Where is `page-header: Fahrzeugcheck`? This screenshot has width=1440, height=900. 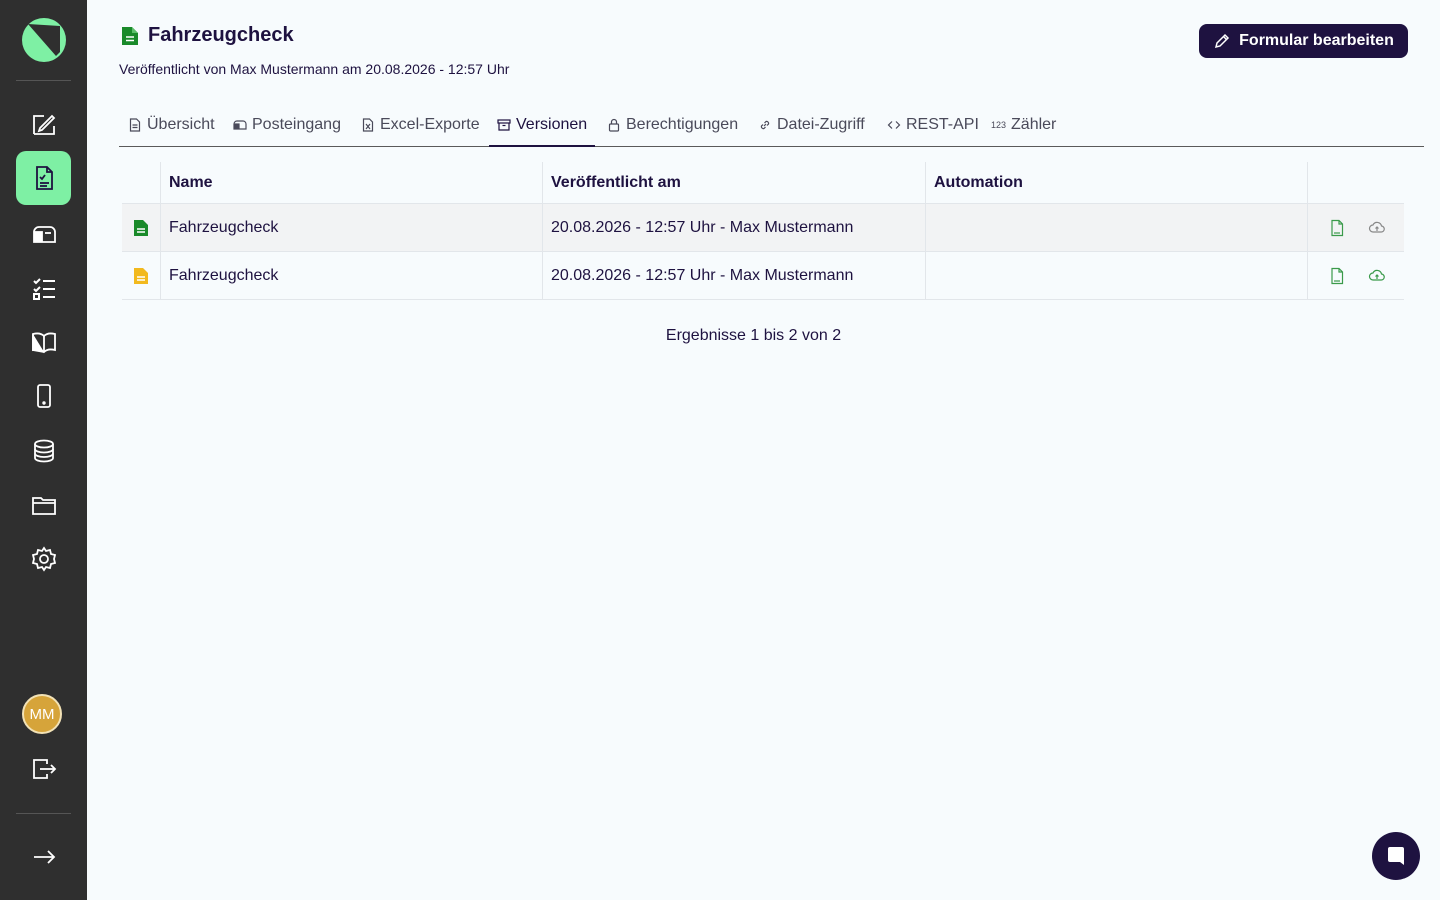
page-header: Fahrzeugcheck is located at coordinates (207, 35).